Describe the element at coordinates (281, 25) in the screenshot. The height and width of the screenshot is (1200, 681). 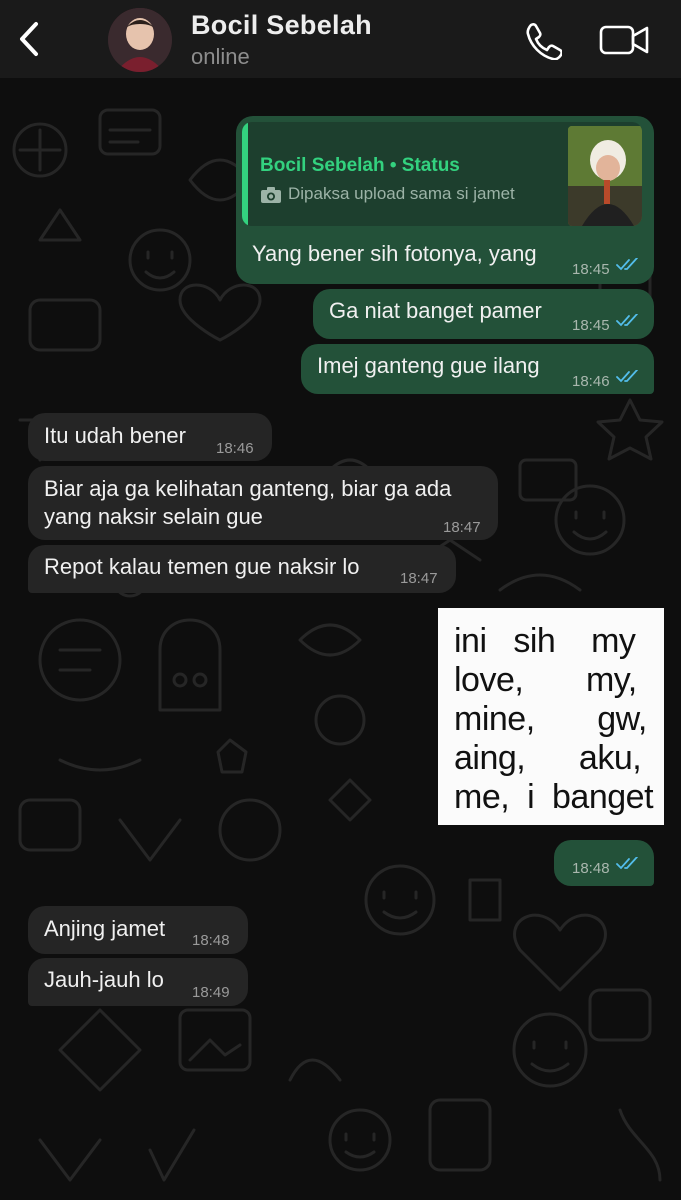
I see `contact-name: Bocil Sebelah` at that location.